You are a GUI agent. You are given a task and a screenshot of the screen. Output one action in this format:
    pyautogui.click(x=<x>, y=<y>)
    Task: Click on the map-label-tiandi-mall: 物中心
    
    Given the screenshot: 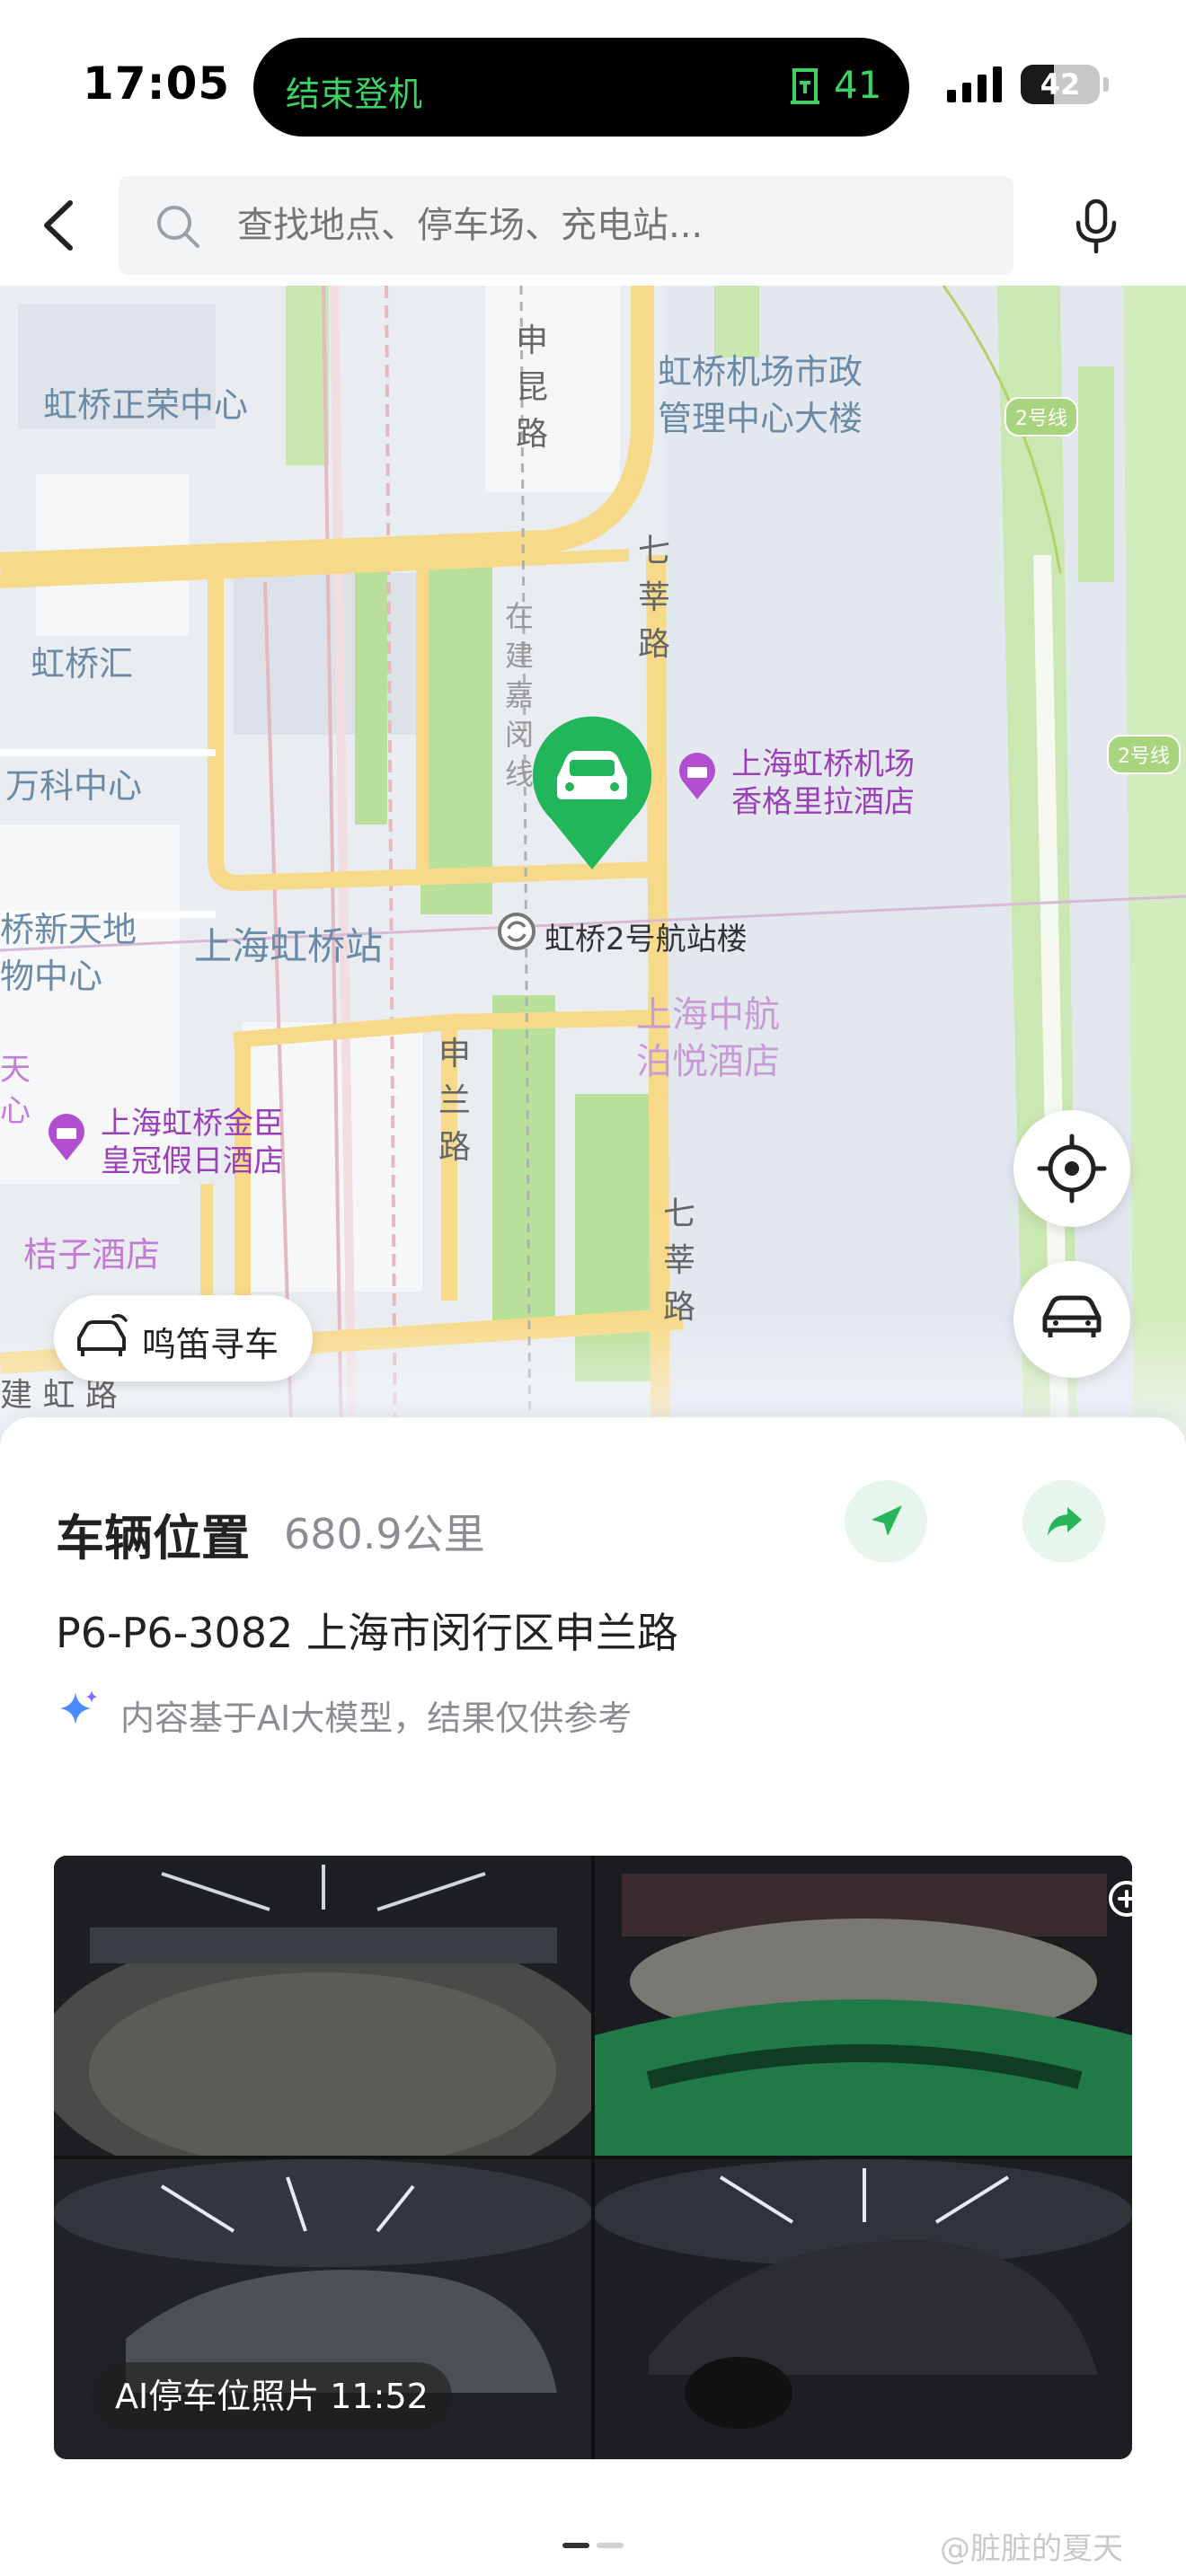 What is the action you would take?
    pyautogui.click(x=51, y=976)
    